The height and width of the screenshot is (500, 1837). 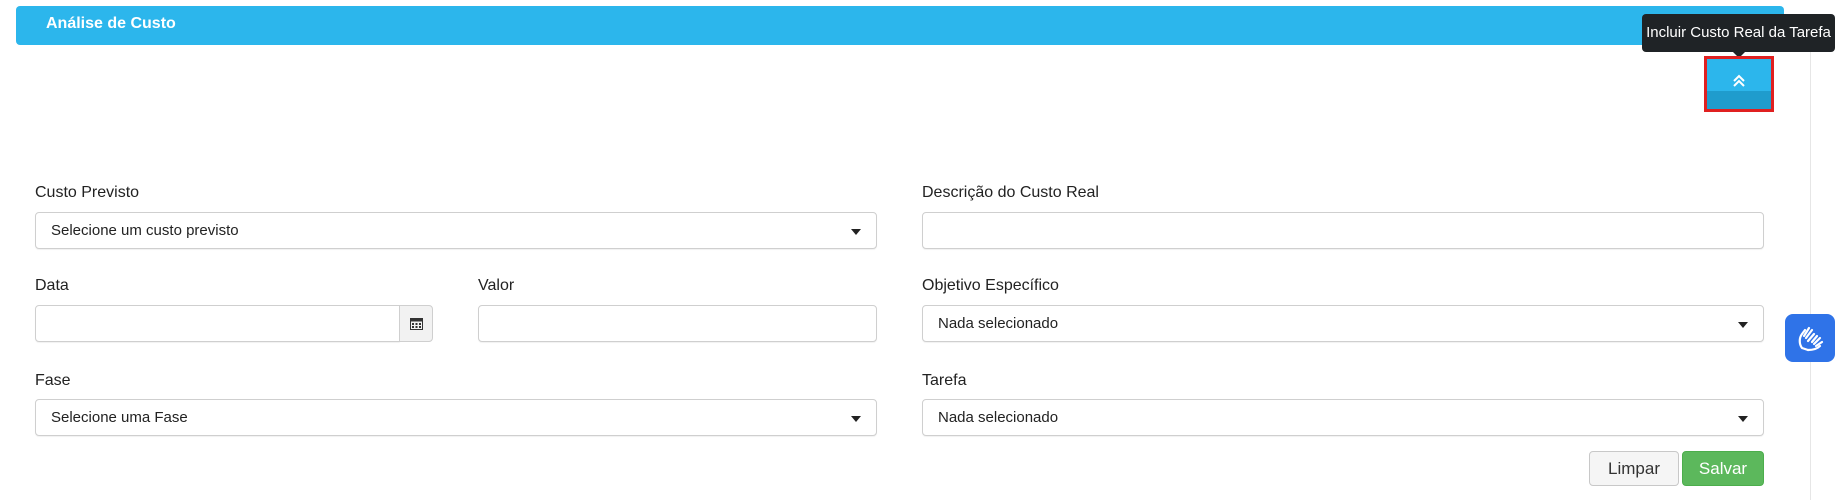 What do you see at coordinates (1343, 323) in the screenshot?
I see `objetivo-select: Nada selecionado` at bounding box center [1343, 323].